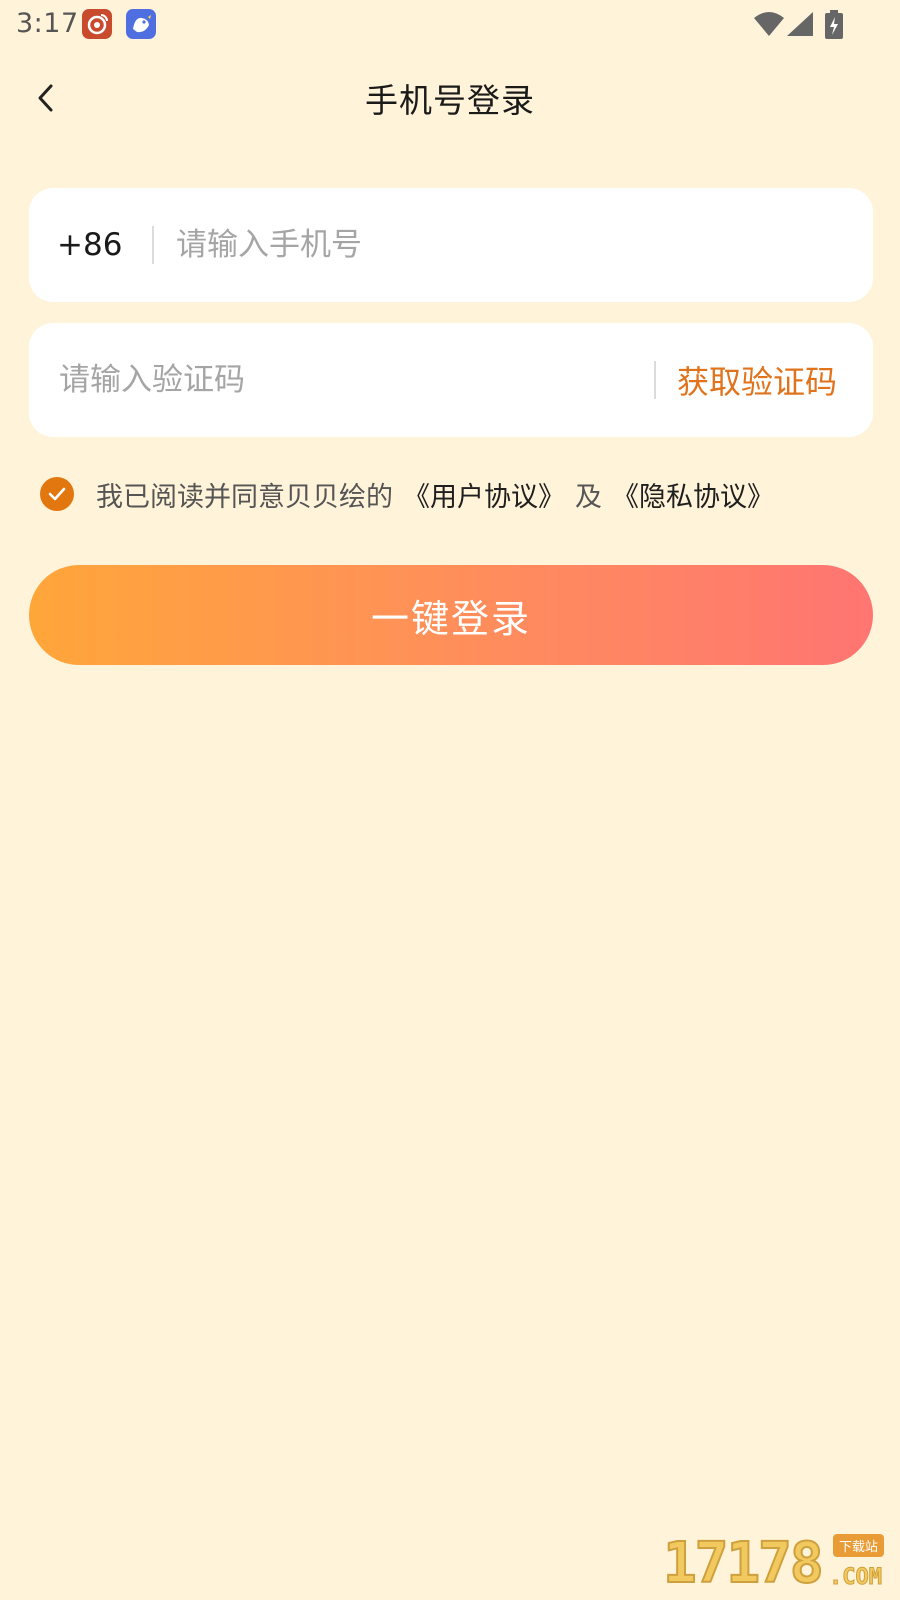 This screenshot has height=1600, width=900. What do you see at coordinates (834, 24) in the screenshot?
I see `battery-charging-icon` at bounding box center [834, 24].